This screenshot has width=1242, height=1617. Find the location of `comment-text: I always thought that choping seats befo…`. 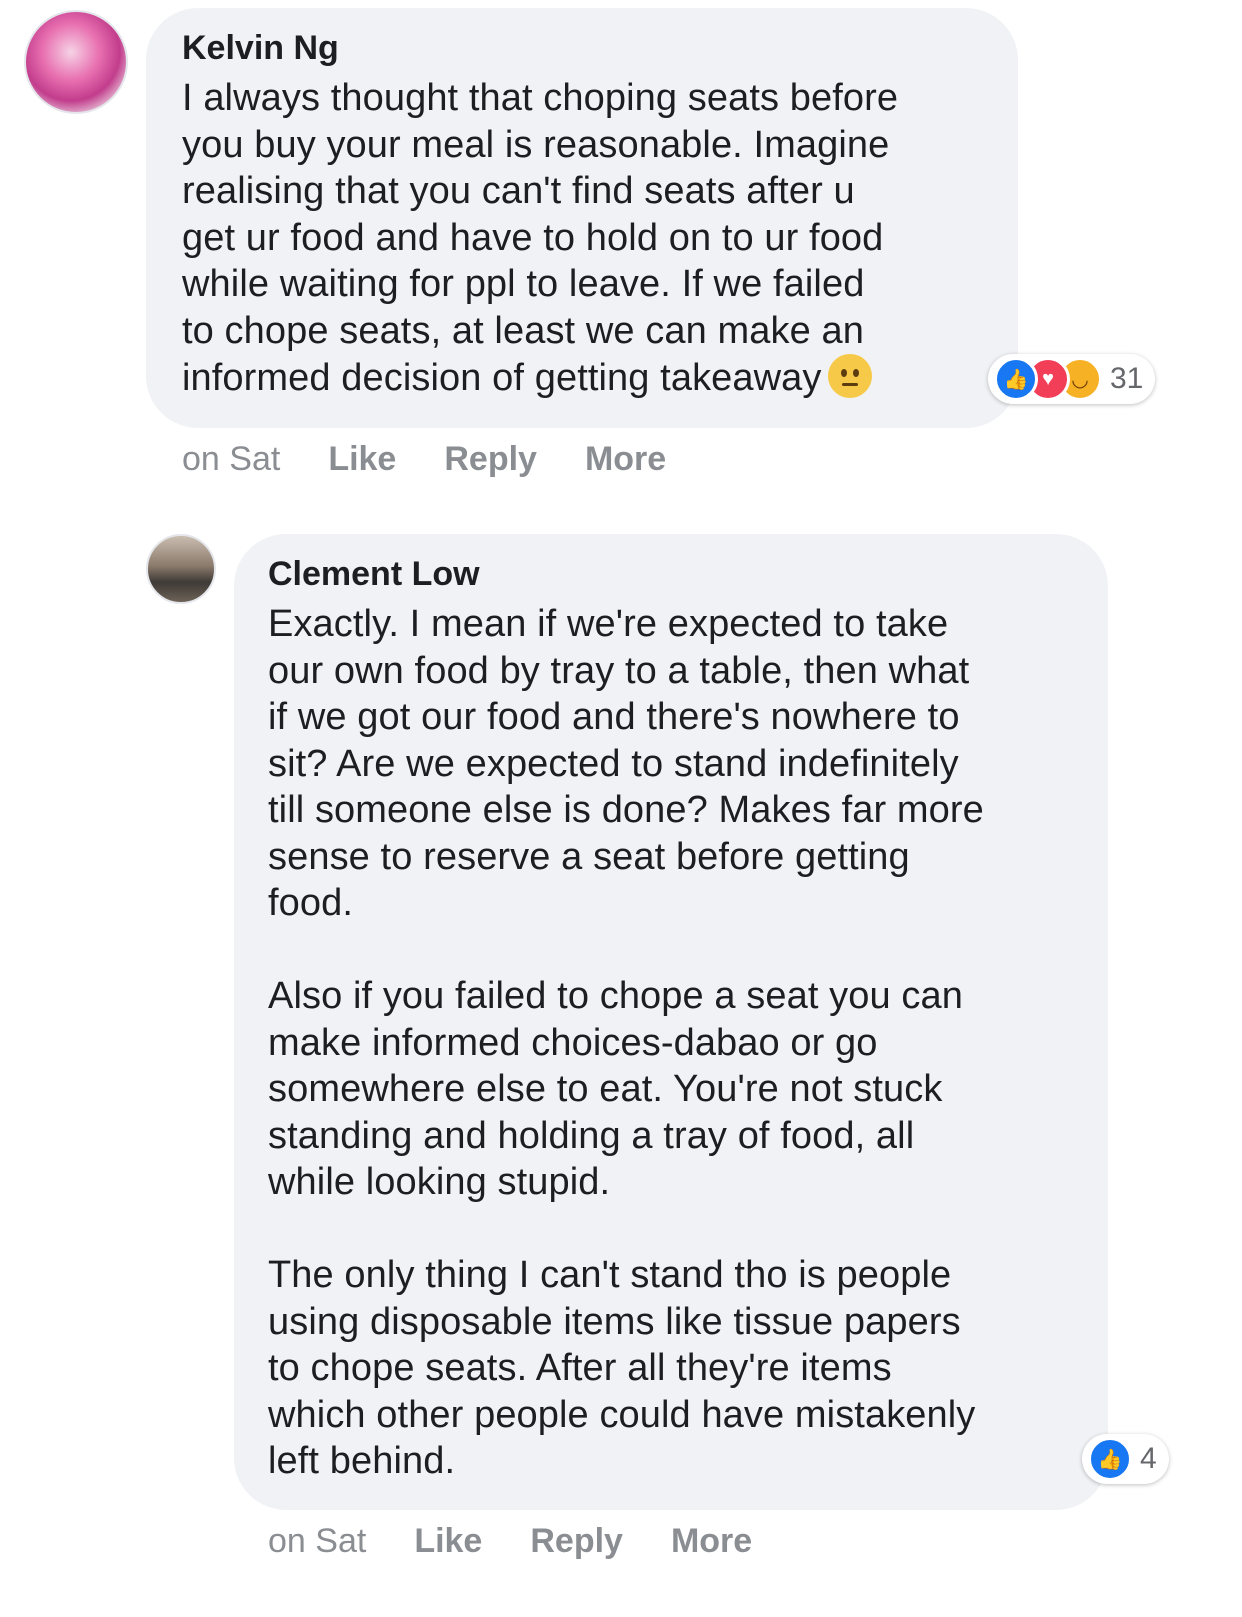

comment-text: I always thought that choping seats befo… is located at coordinates (585, 238).